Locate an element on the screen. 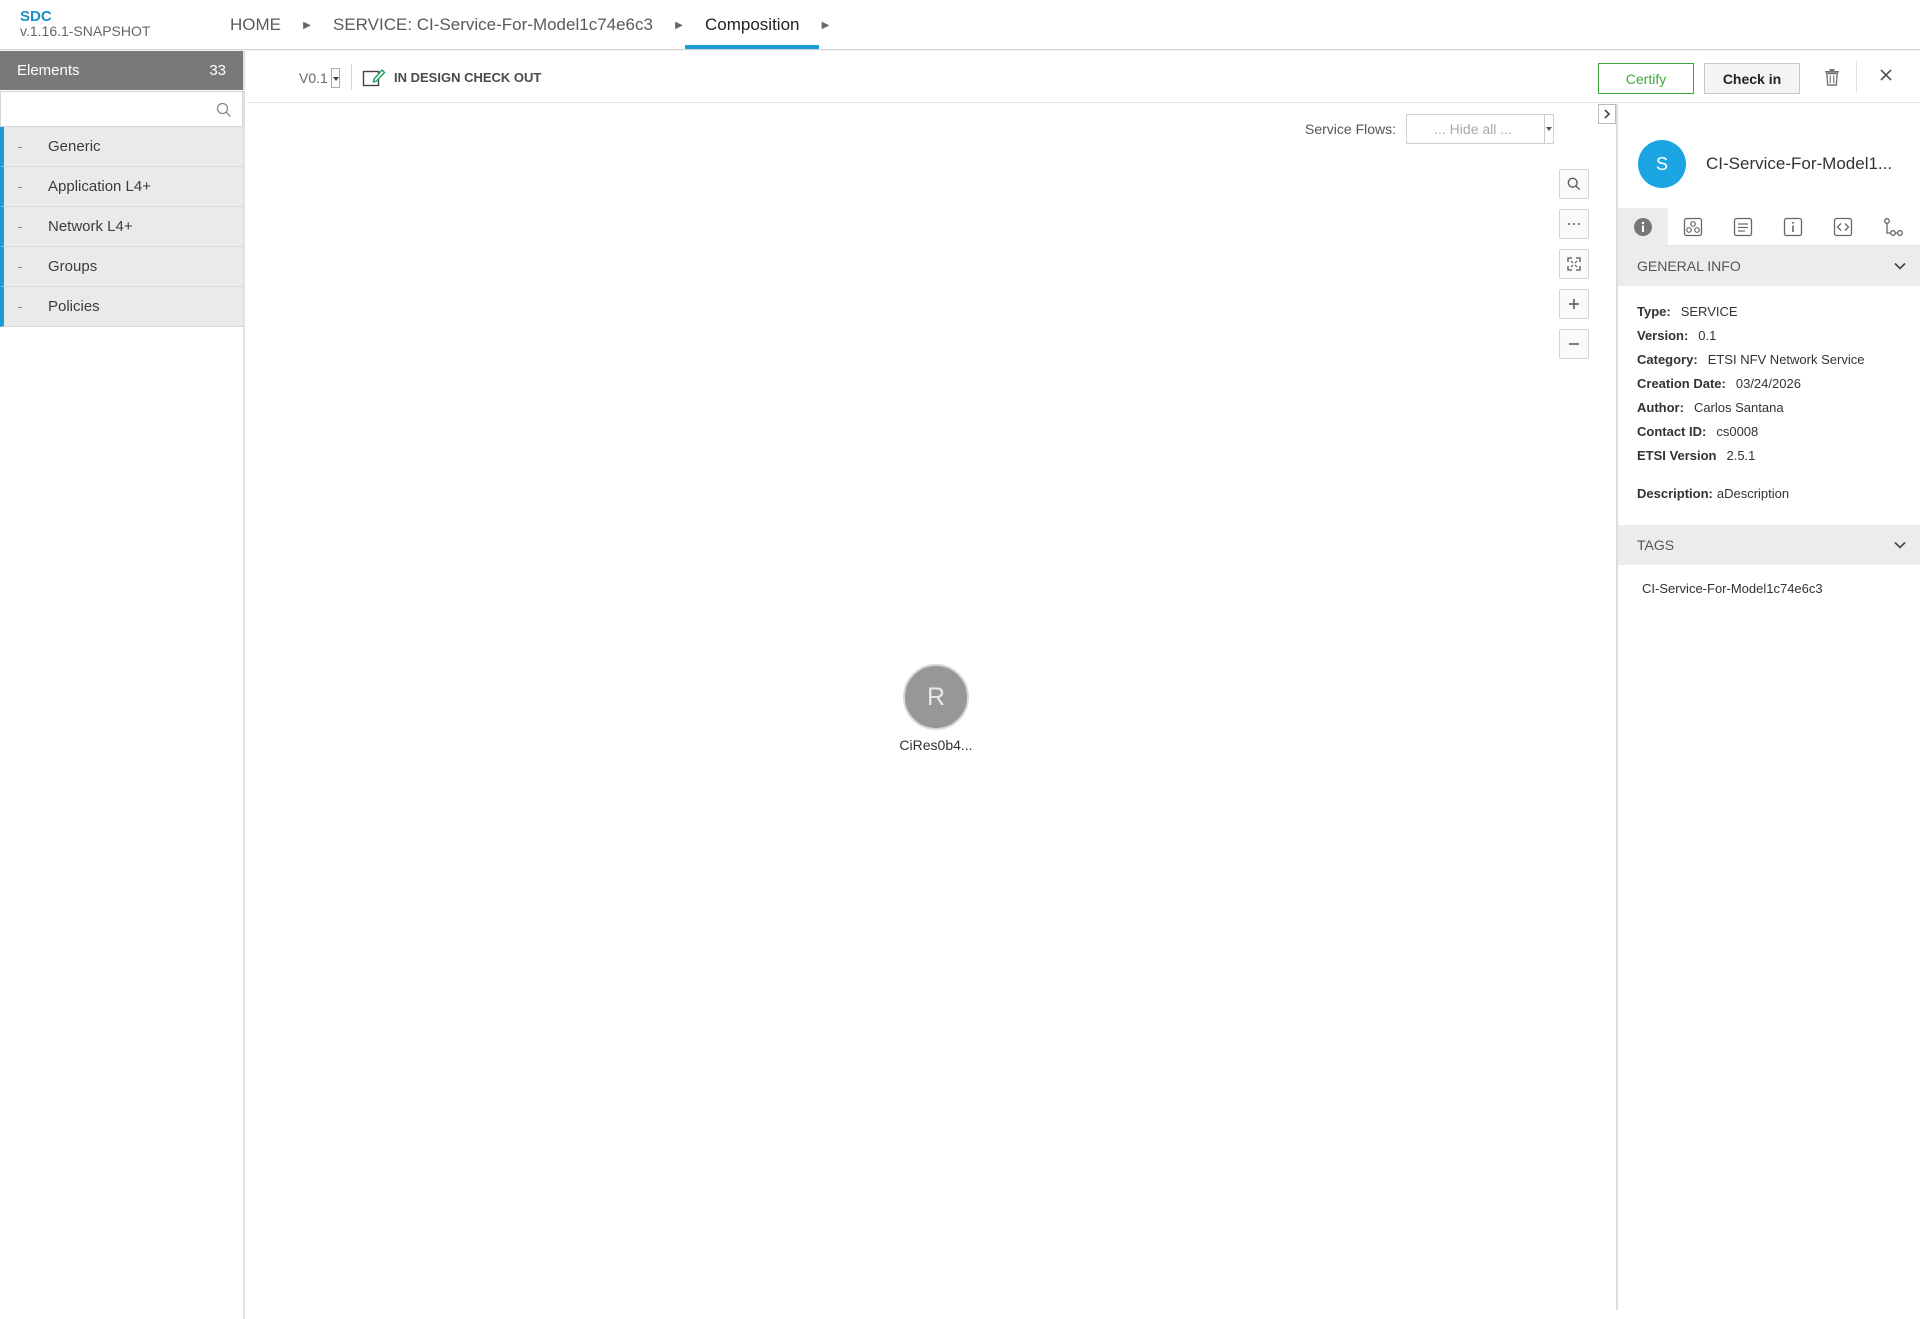 The width and height of the screenshot is (1920, 1319). canvas-search-button is located at coordinates (1574, 184).